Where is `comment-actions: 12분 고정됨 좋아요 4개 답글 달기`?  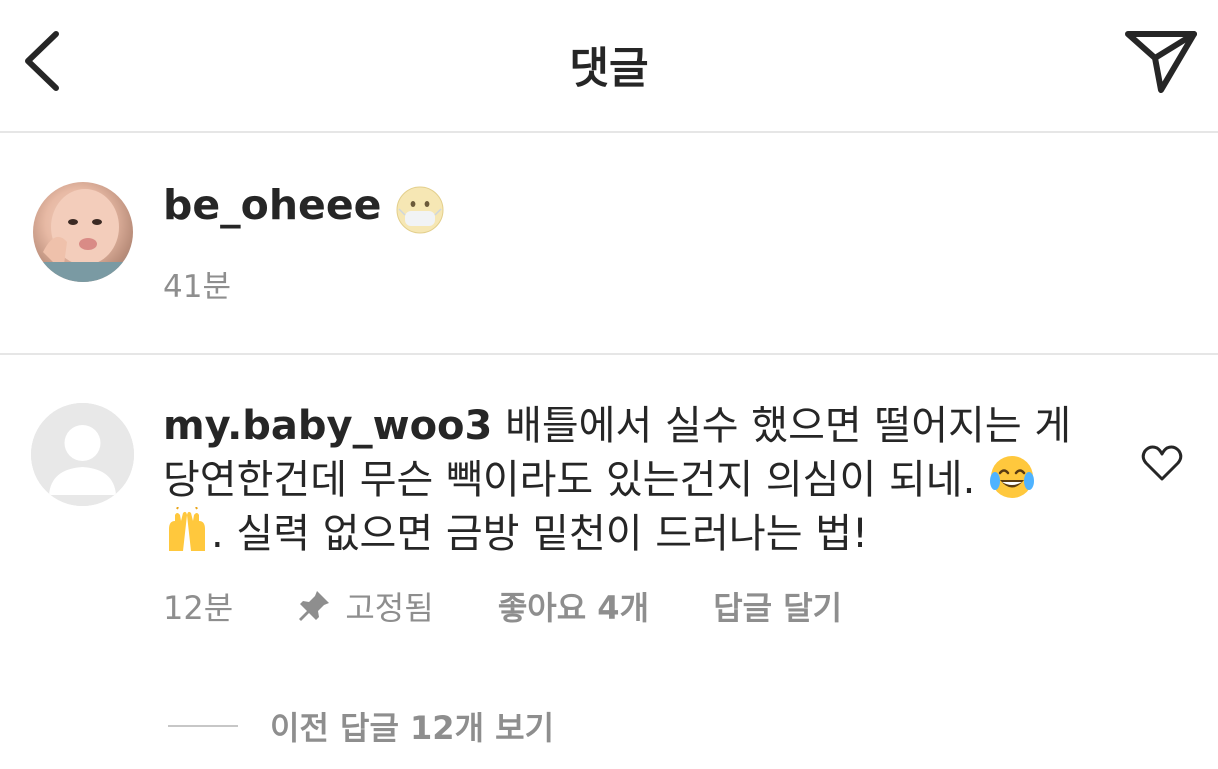 comment-actions: 12분 고정됨 좋아요 4개 답글 달기 is located at coordinates (529, 606).